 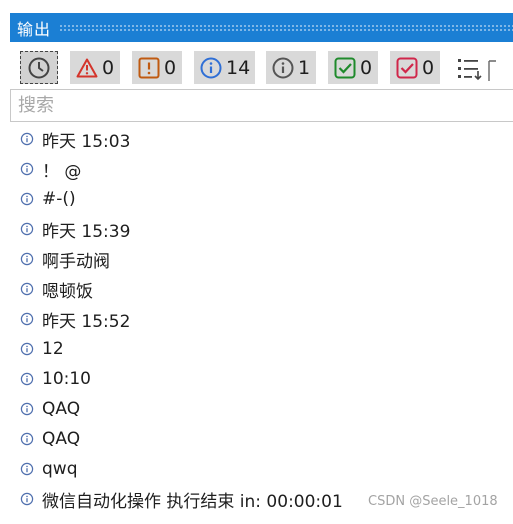 What do you see at coordinates (86, 141) in the screenshot?
I see `log-entry-text: 昨天 15:03` at bounding box center [86, 141].